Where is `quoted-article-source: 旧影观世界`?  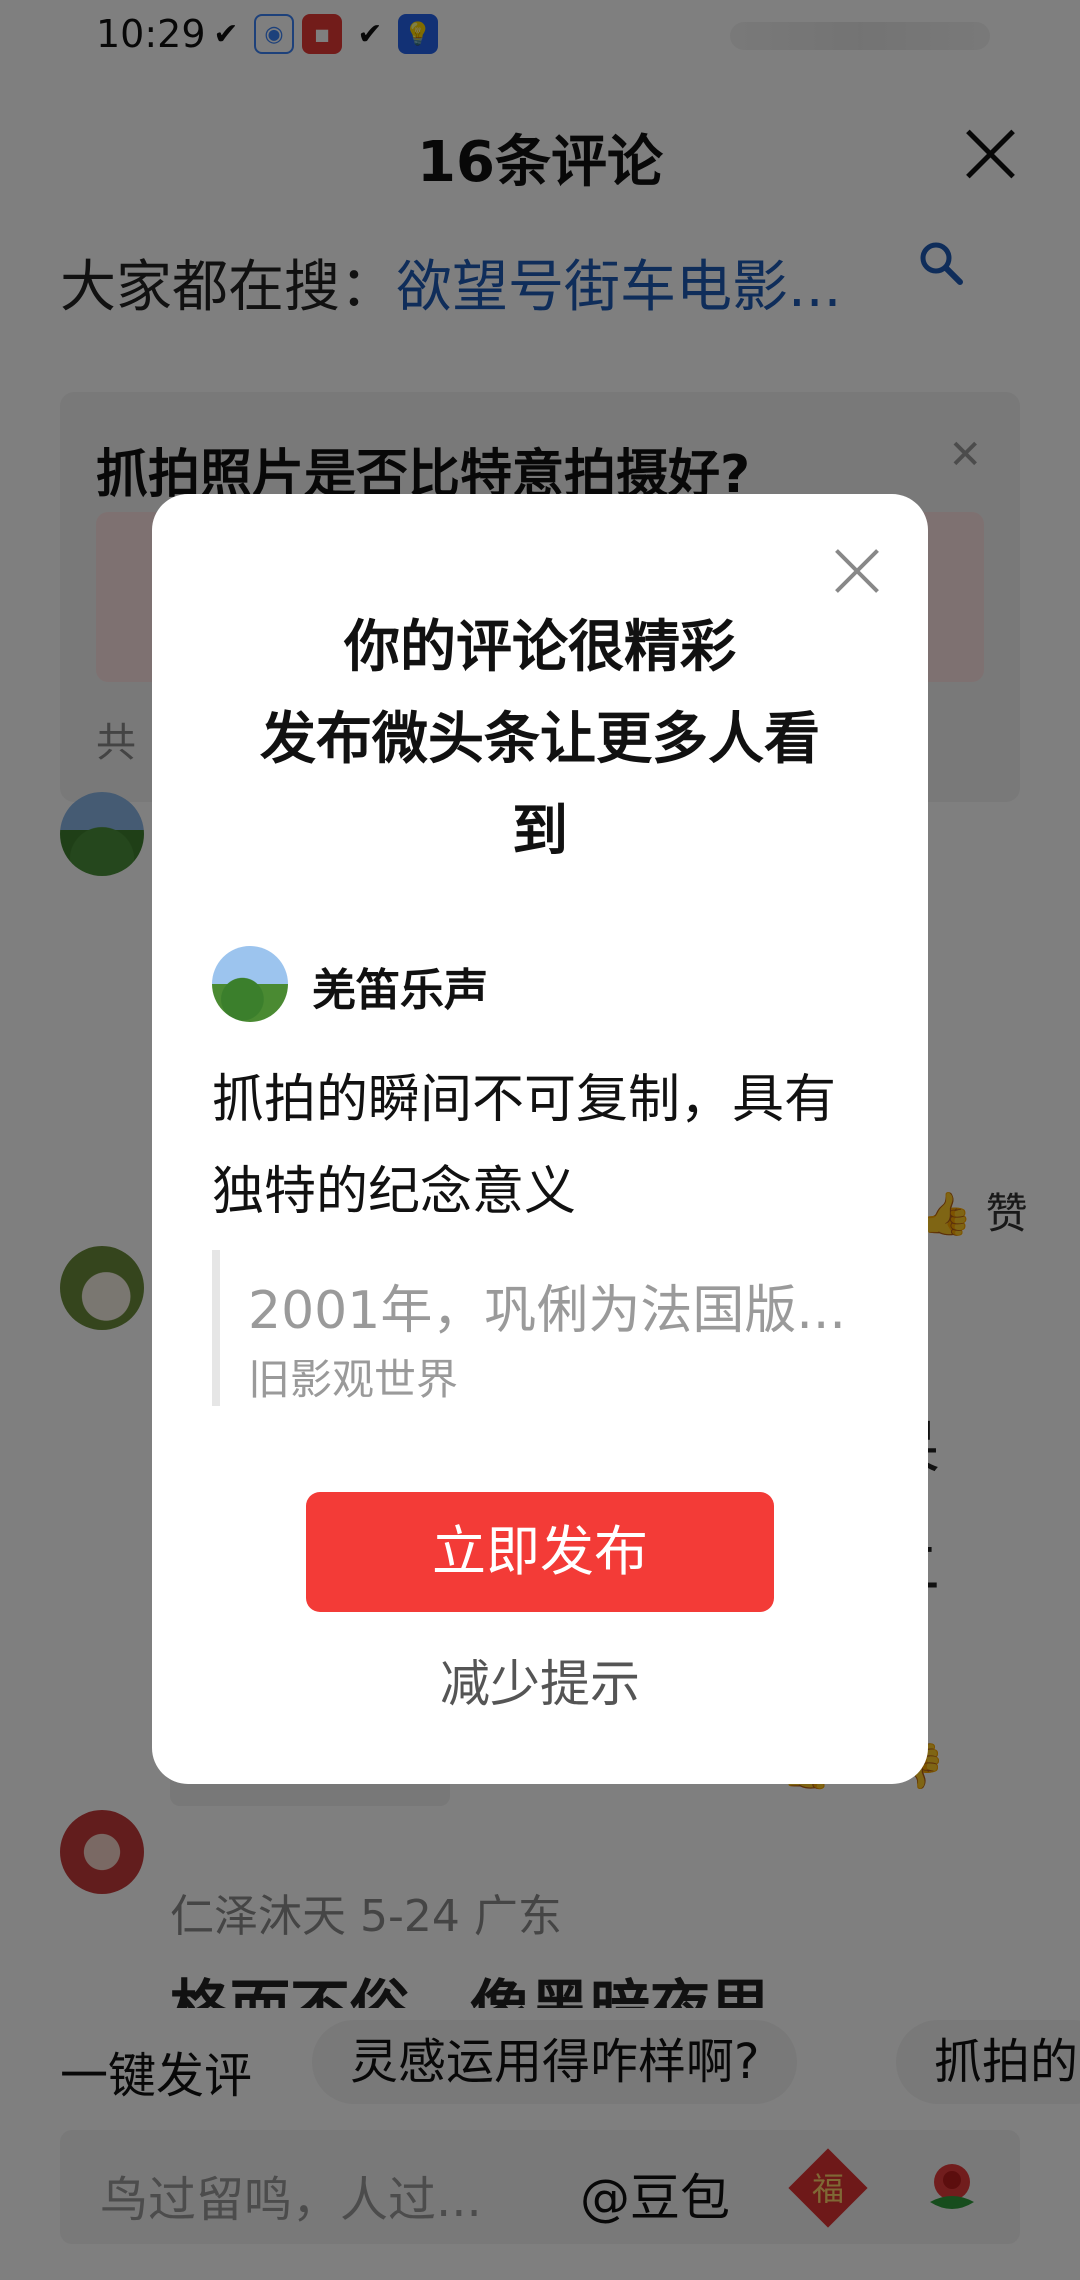 quoted-article-source: 旧影观世界 is located at coordinates (353, 1379).